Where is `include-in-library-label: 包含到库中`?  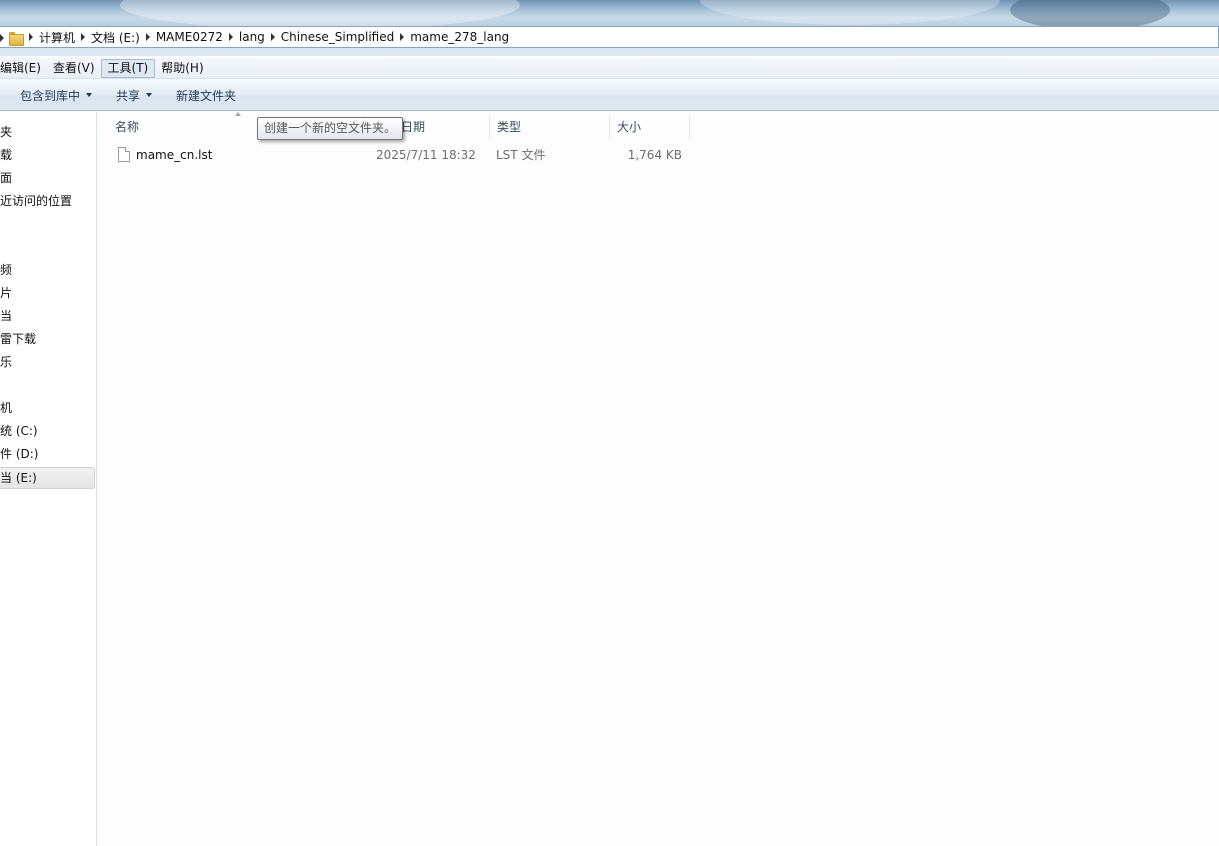 include-in-library-label: 包含到库中 is located at coordinates (50, 95).